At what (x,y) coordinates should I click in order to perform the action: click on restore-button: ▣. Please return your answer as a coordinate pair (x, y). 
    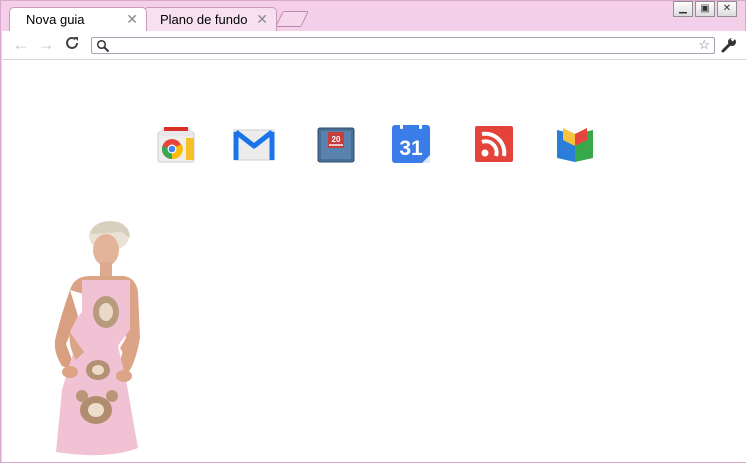
    Looking at the image, I should click on (705, 9).